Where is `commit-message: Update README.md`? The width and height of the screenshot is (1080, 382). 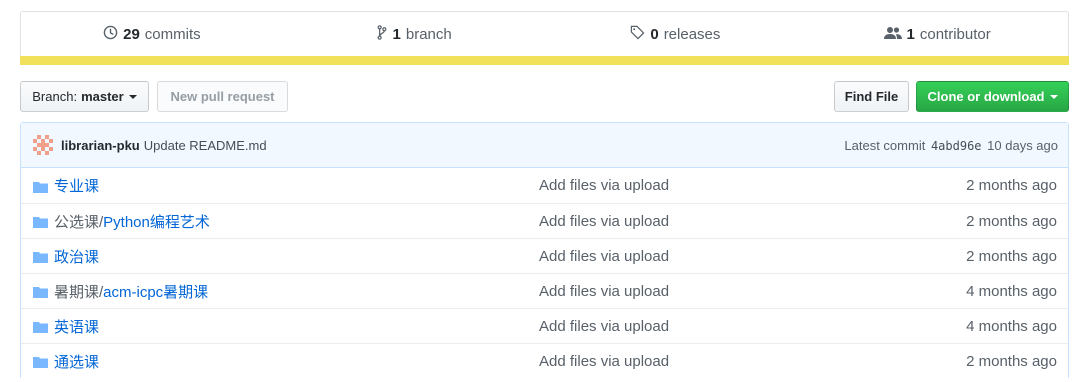 commit-message: Update README.md is located at coordinates (205, 145).